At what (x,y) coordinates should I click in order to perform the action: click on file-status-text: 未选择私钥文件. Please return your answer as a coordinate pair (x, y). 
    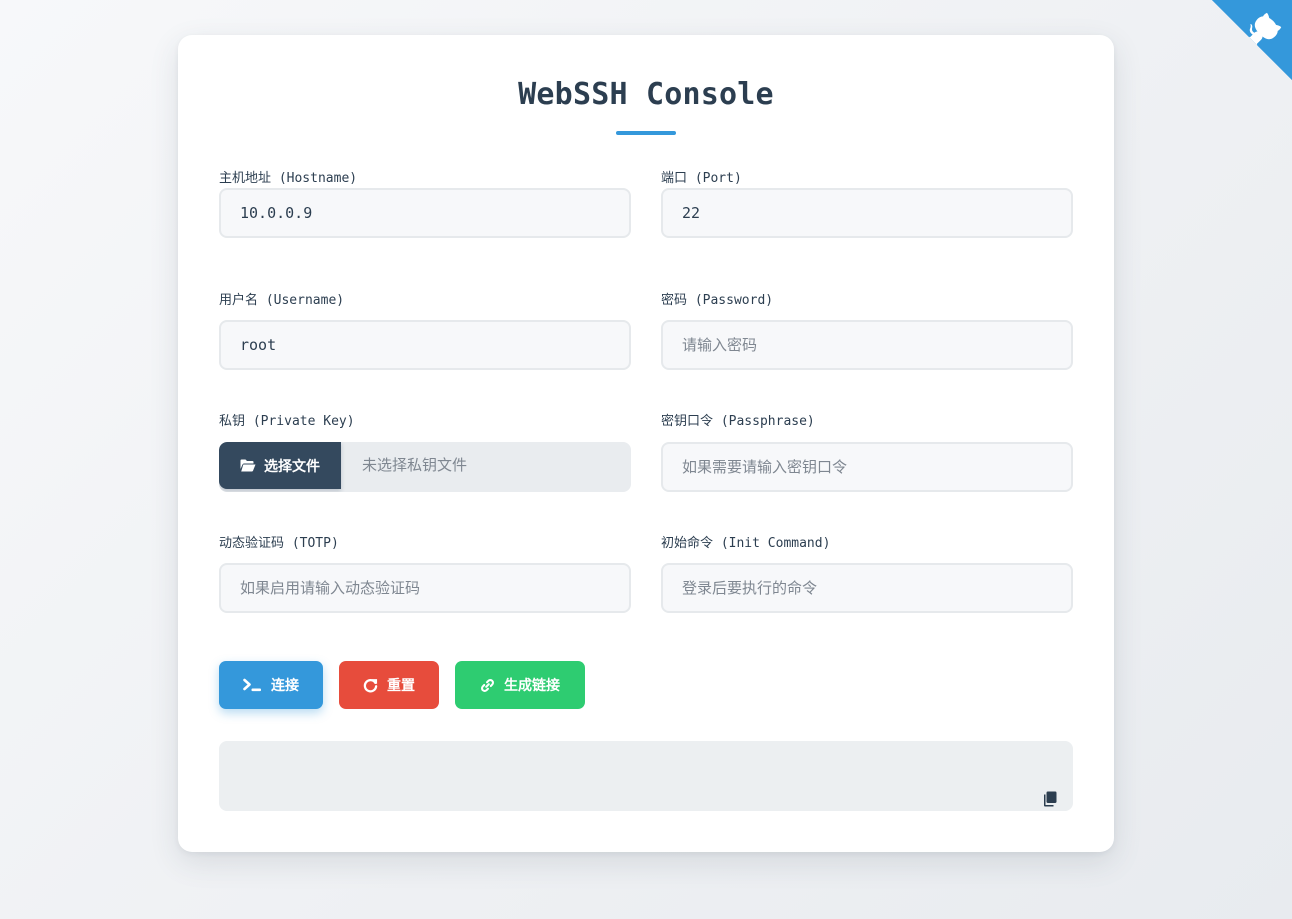
    Looking at the image, I should click on (415, 465).